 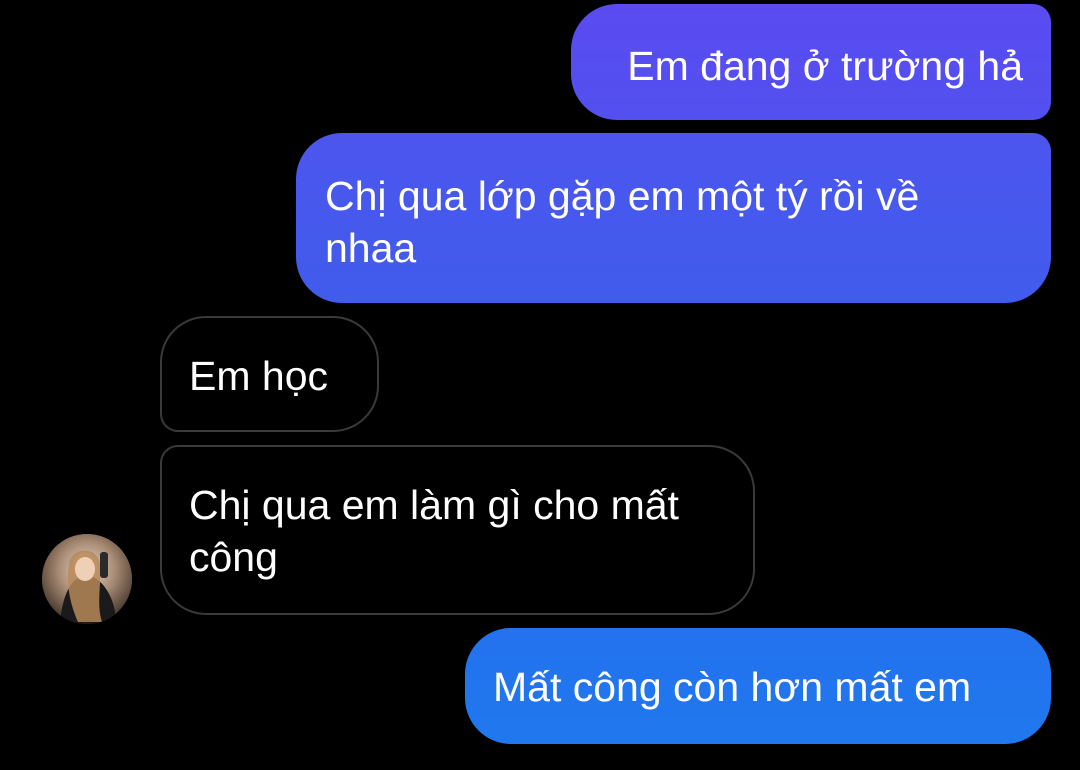 What do you see at coordinates (622, 222) in the screenshot?
I see `message-text: Chị qua lớp gặp em một tý rồi về nhaa` at bounding box center [622, 222].